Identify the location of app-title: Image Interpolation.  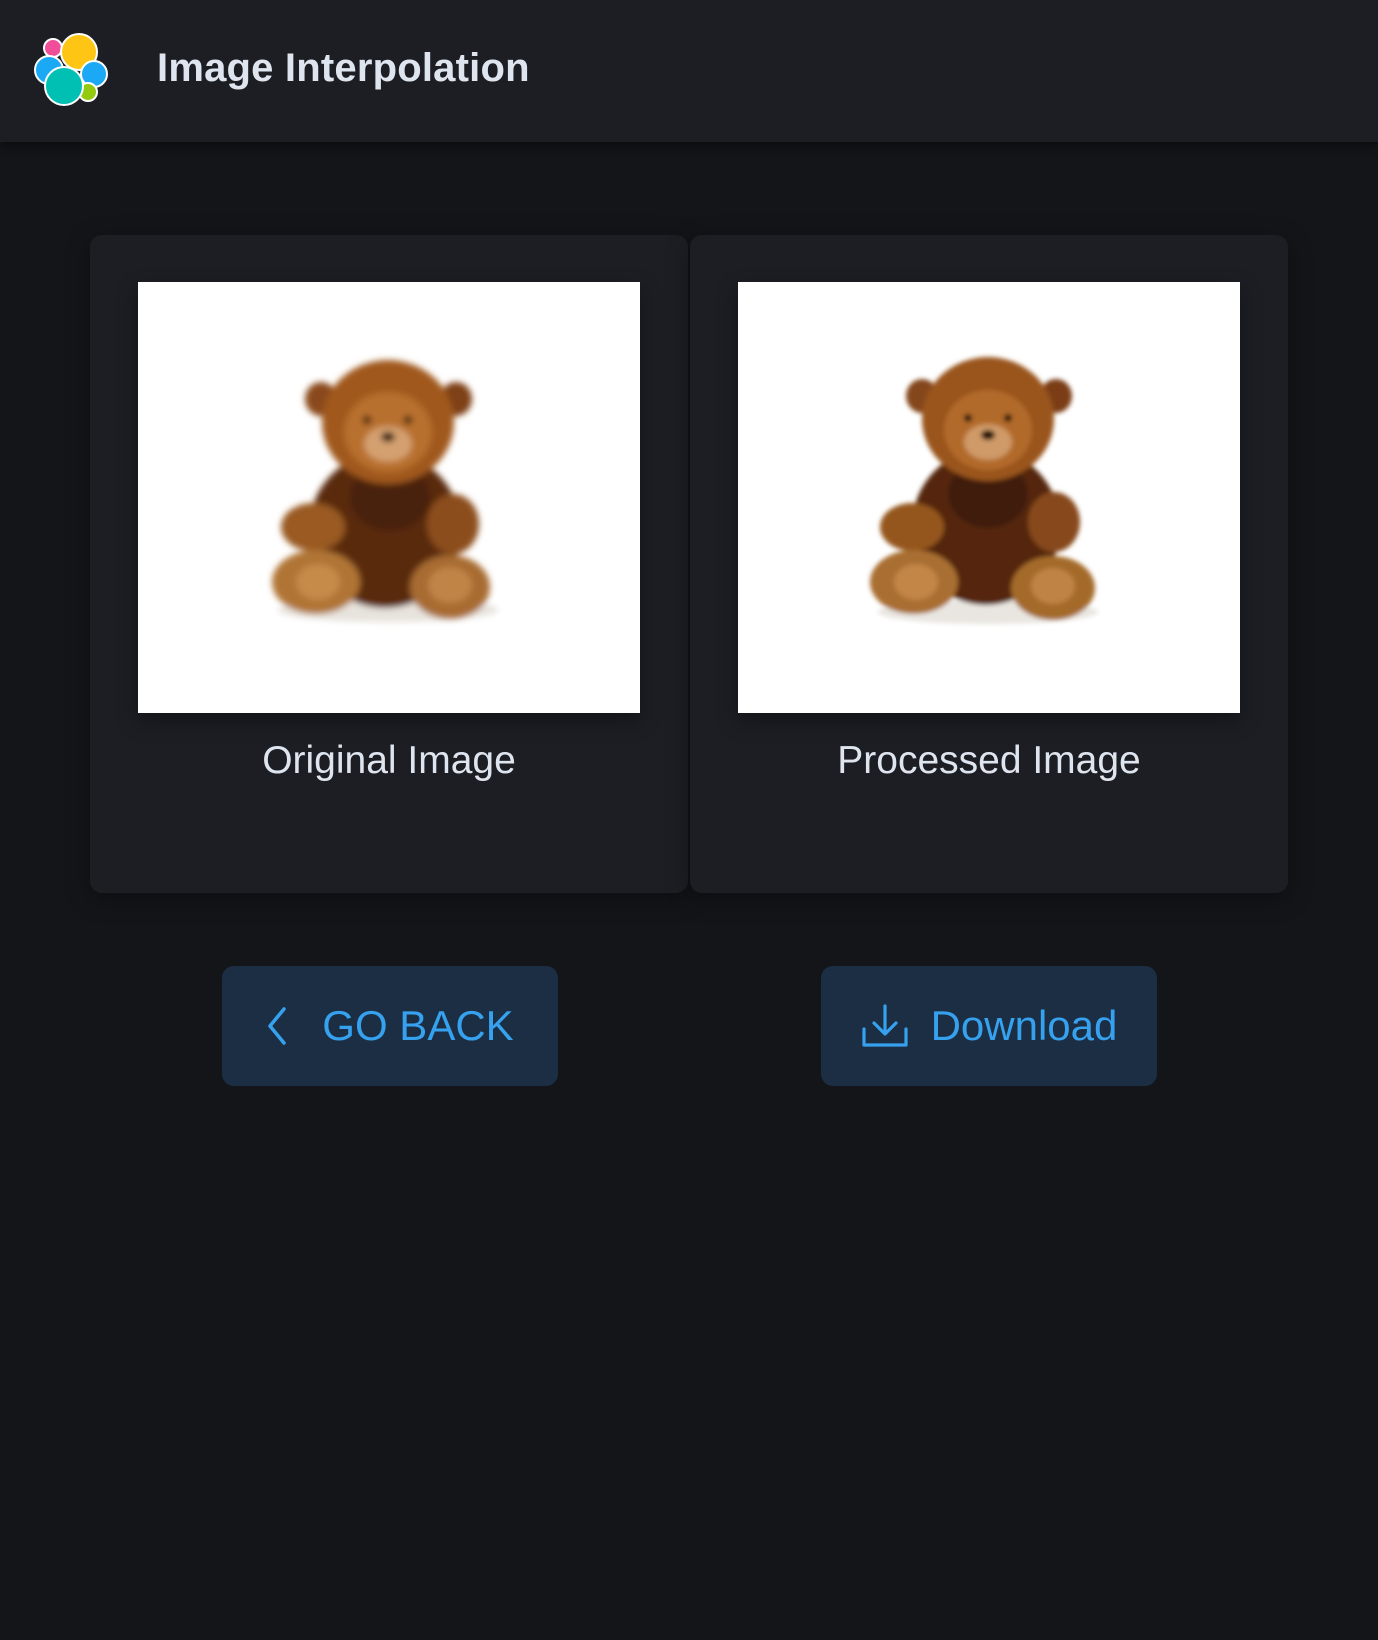
(343, 68).